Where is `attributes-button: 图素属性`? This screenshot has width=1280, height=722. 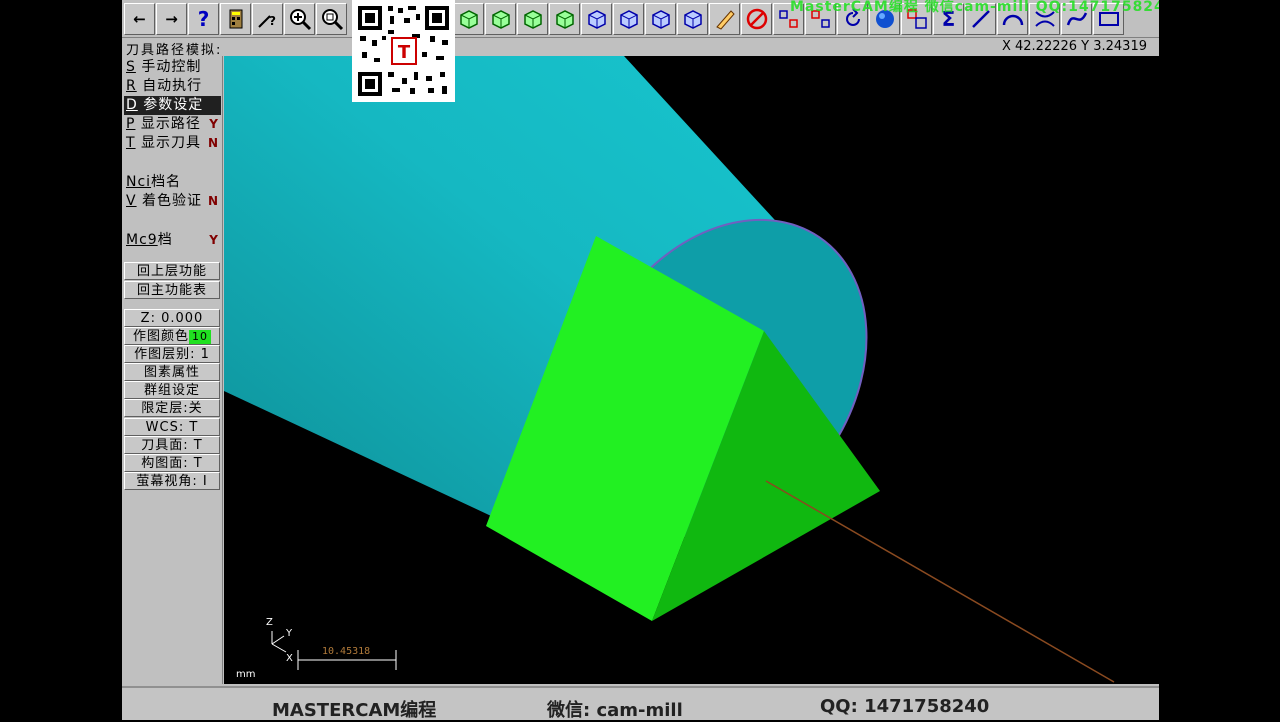 attributes-button: 图素属性 is located at coordinates (172, 372).